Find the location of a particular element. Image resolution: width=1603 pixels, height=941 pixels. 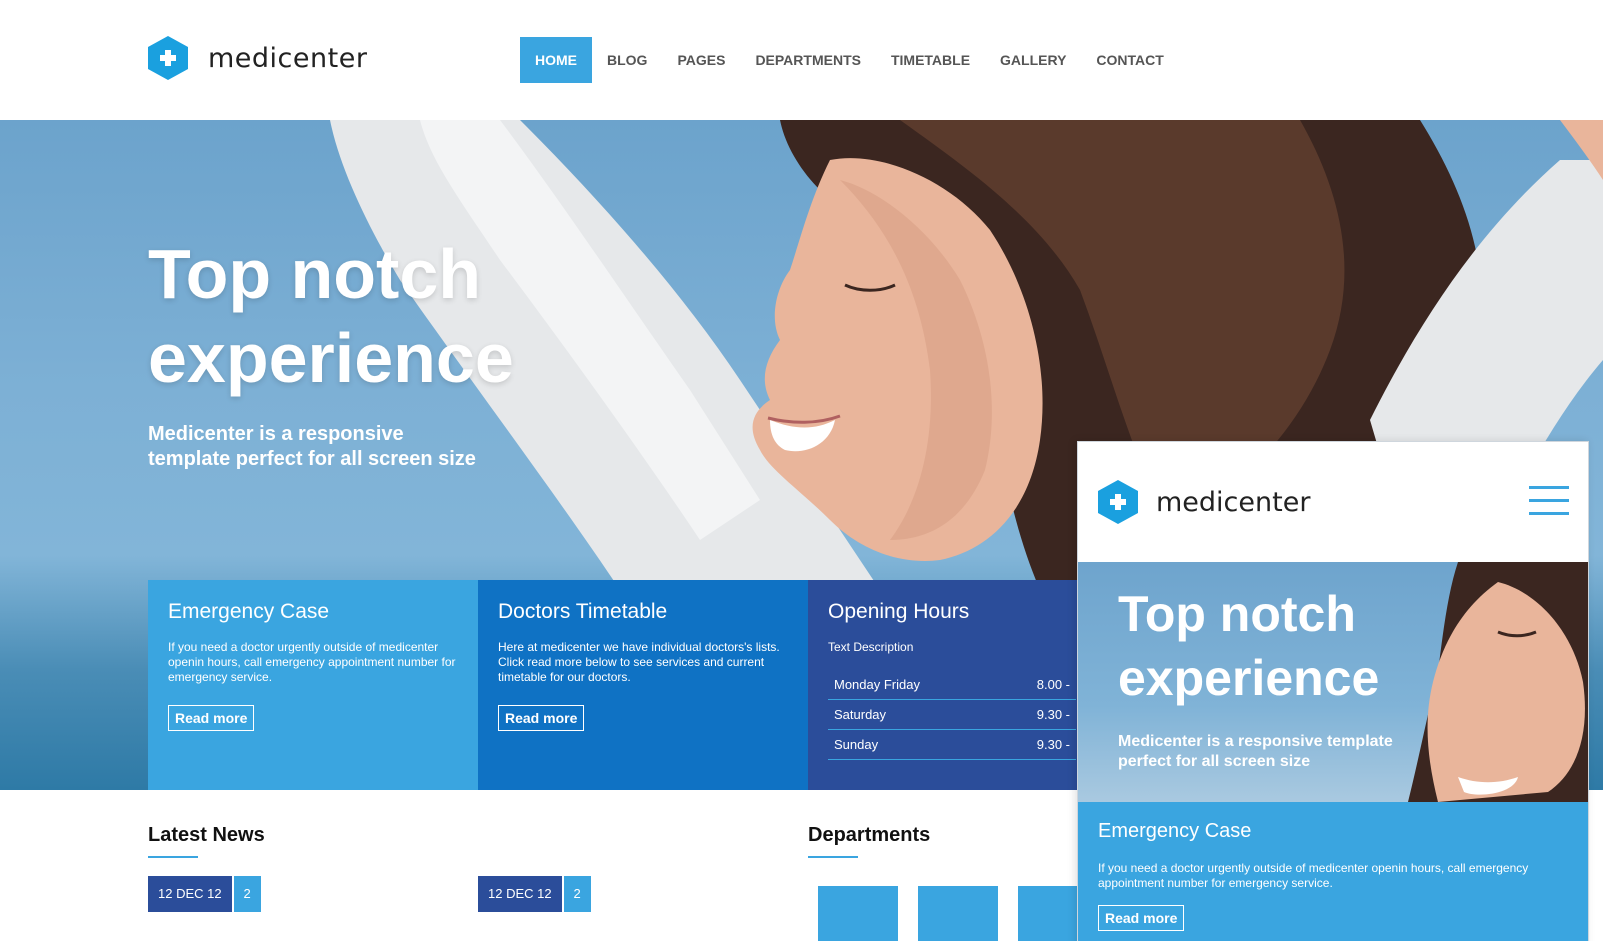

site-logo: medicenter is located at coordinates (257, 58).